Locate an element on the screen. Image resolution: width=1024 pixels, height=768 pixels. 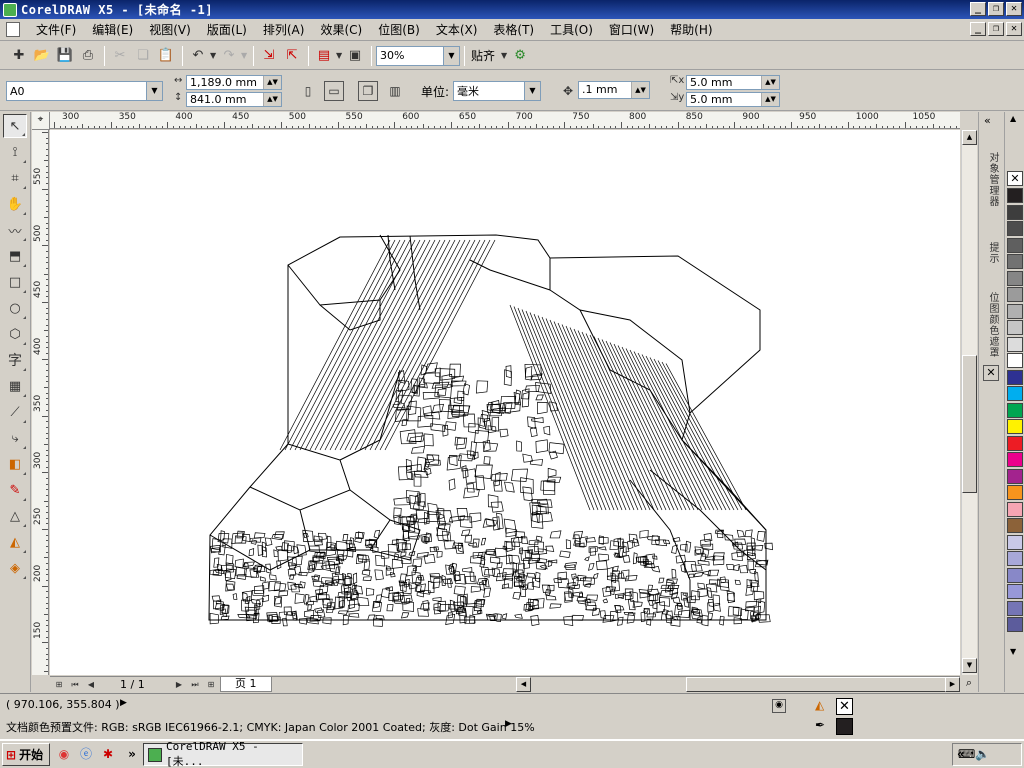
menu-text: 文本(X) is located at coordinates (457, 30).